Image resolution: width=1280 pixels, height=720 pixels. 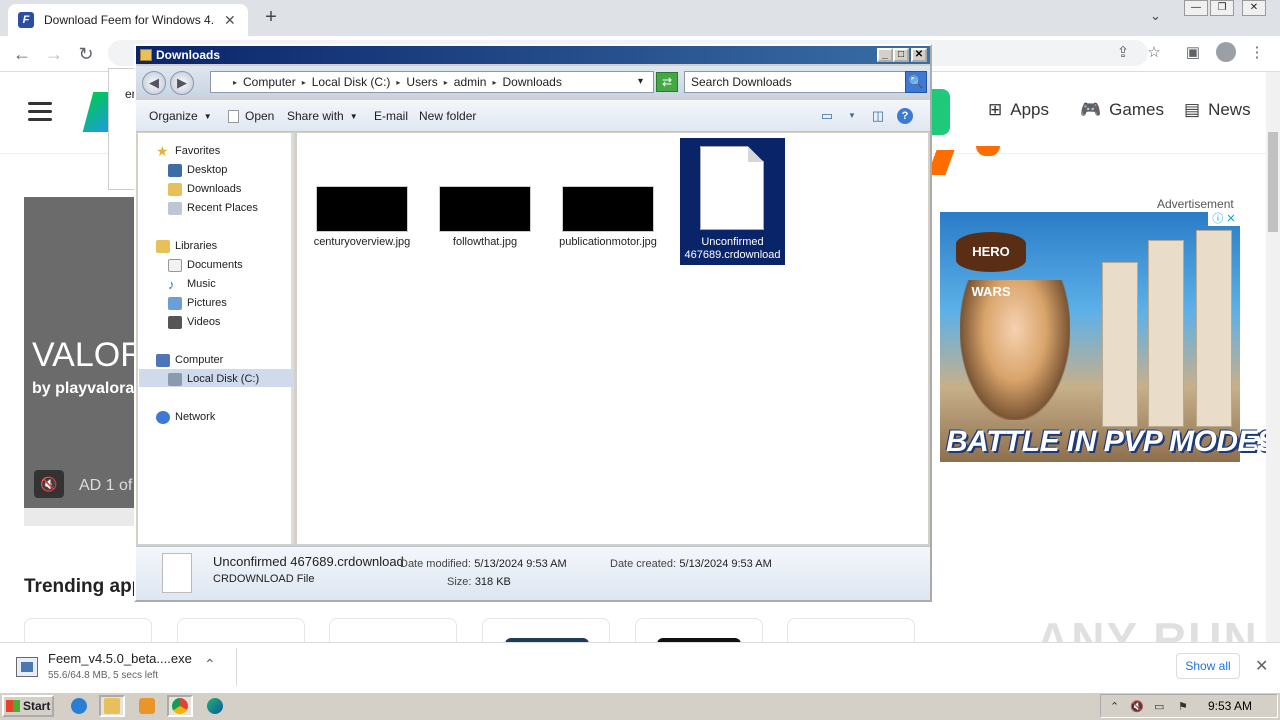 What do you see at coordinates (322, 116) in the screenshot?
I see `share-with-button: Share with ▼` at bounding box center [322, 116].